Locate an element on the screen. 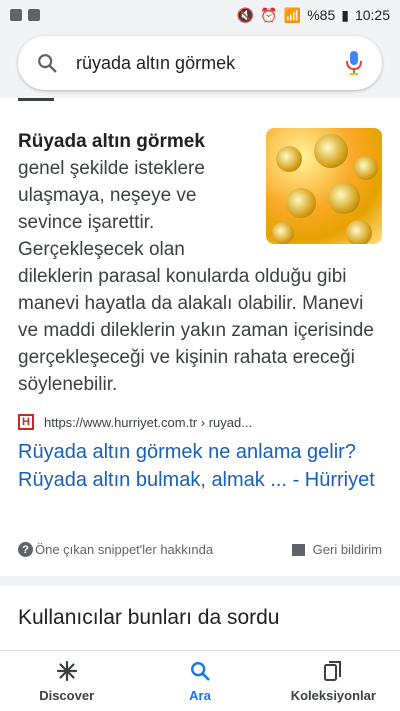 This screenshot has height=711, width=400. feedback-icon is located at coordinates (298, 549).